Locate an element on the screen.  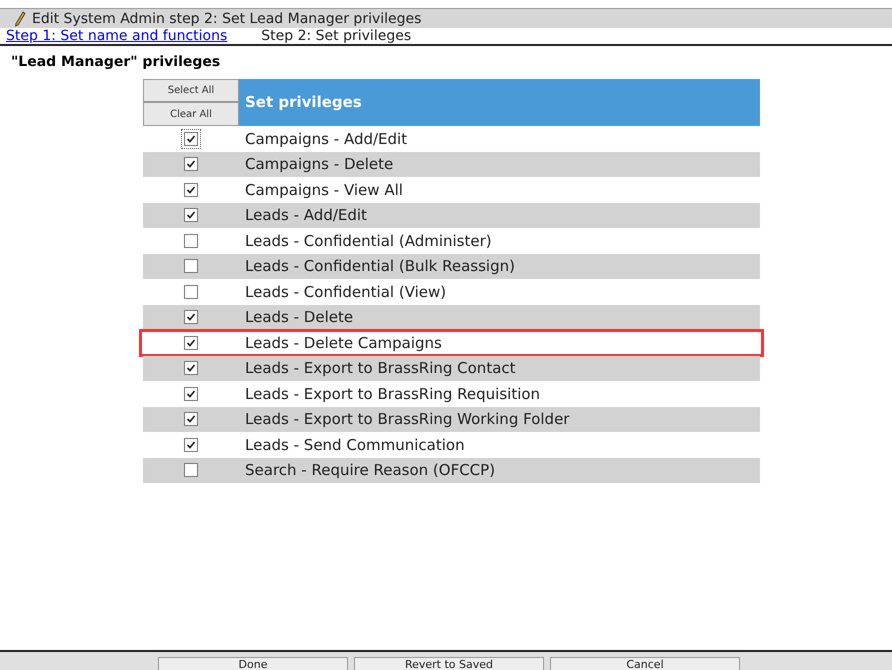
privilege-label: Leads - Export to BrassRing Working Folder is located at coordinates (407, 419).